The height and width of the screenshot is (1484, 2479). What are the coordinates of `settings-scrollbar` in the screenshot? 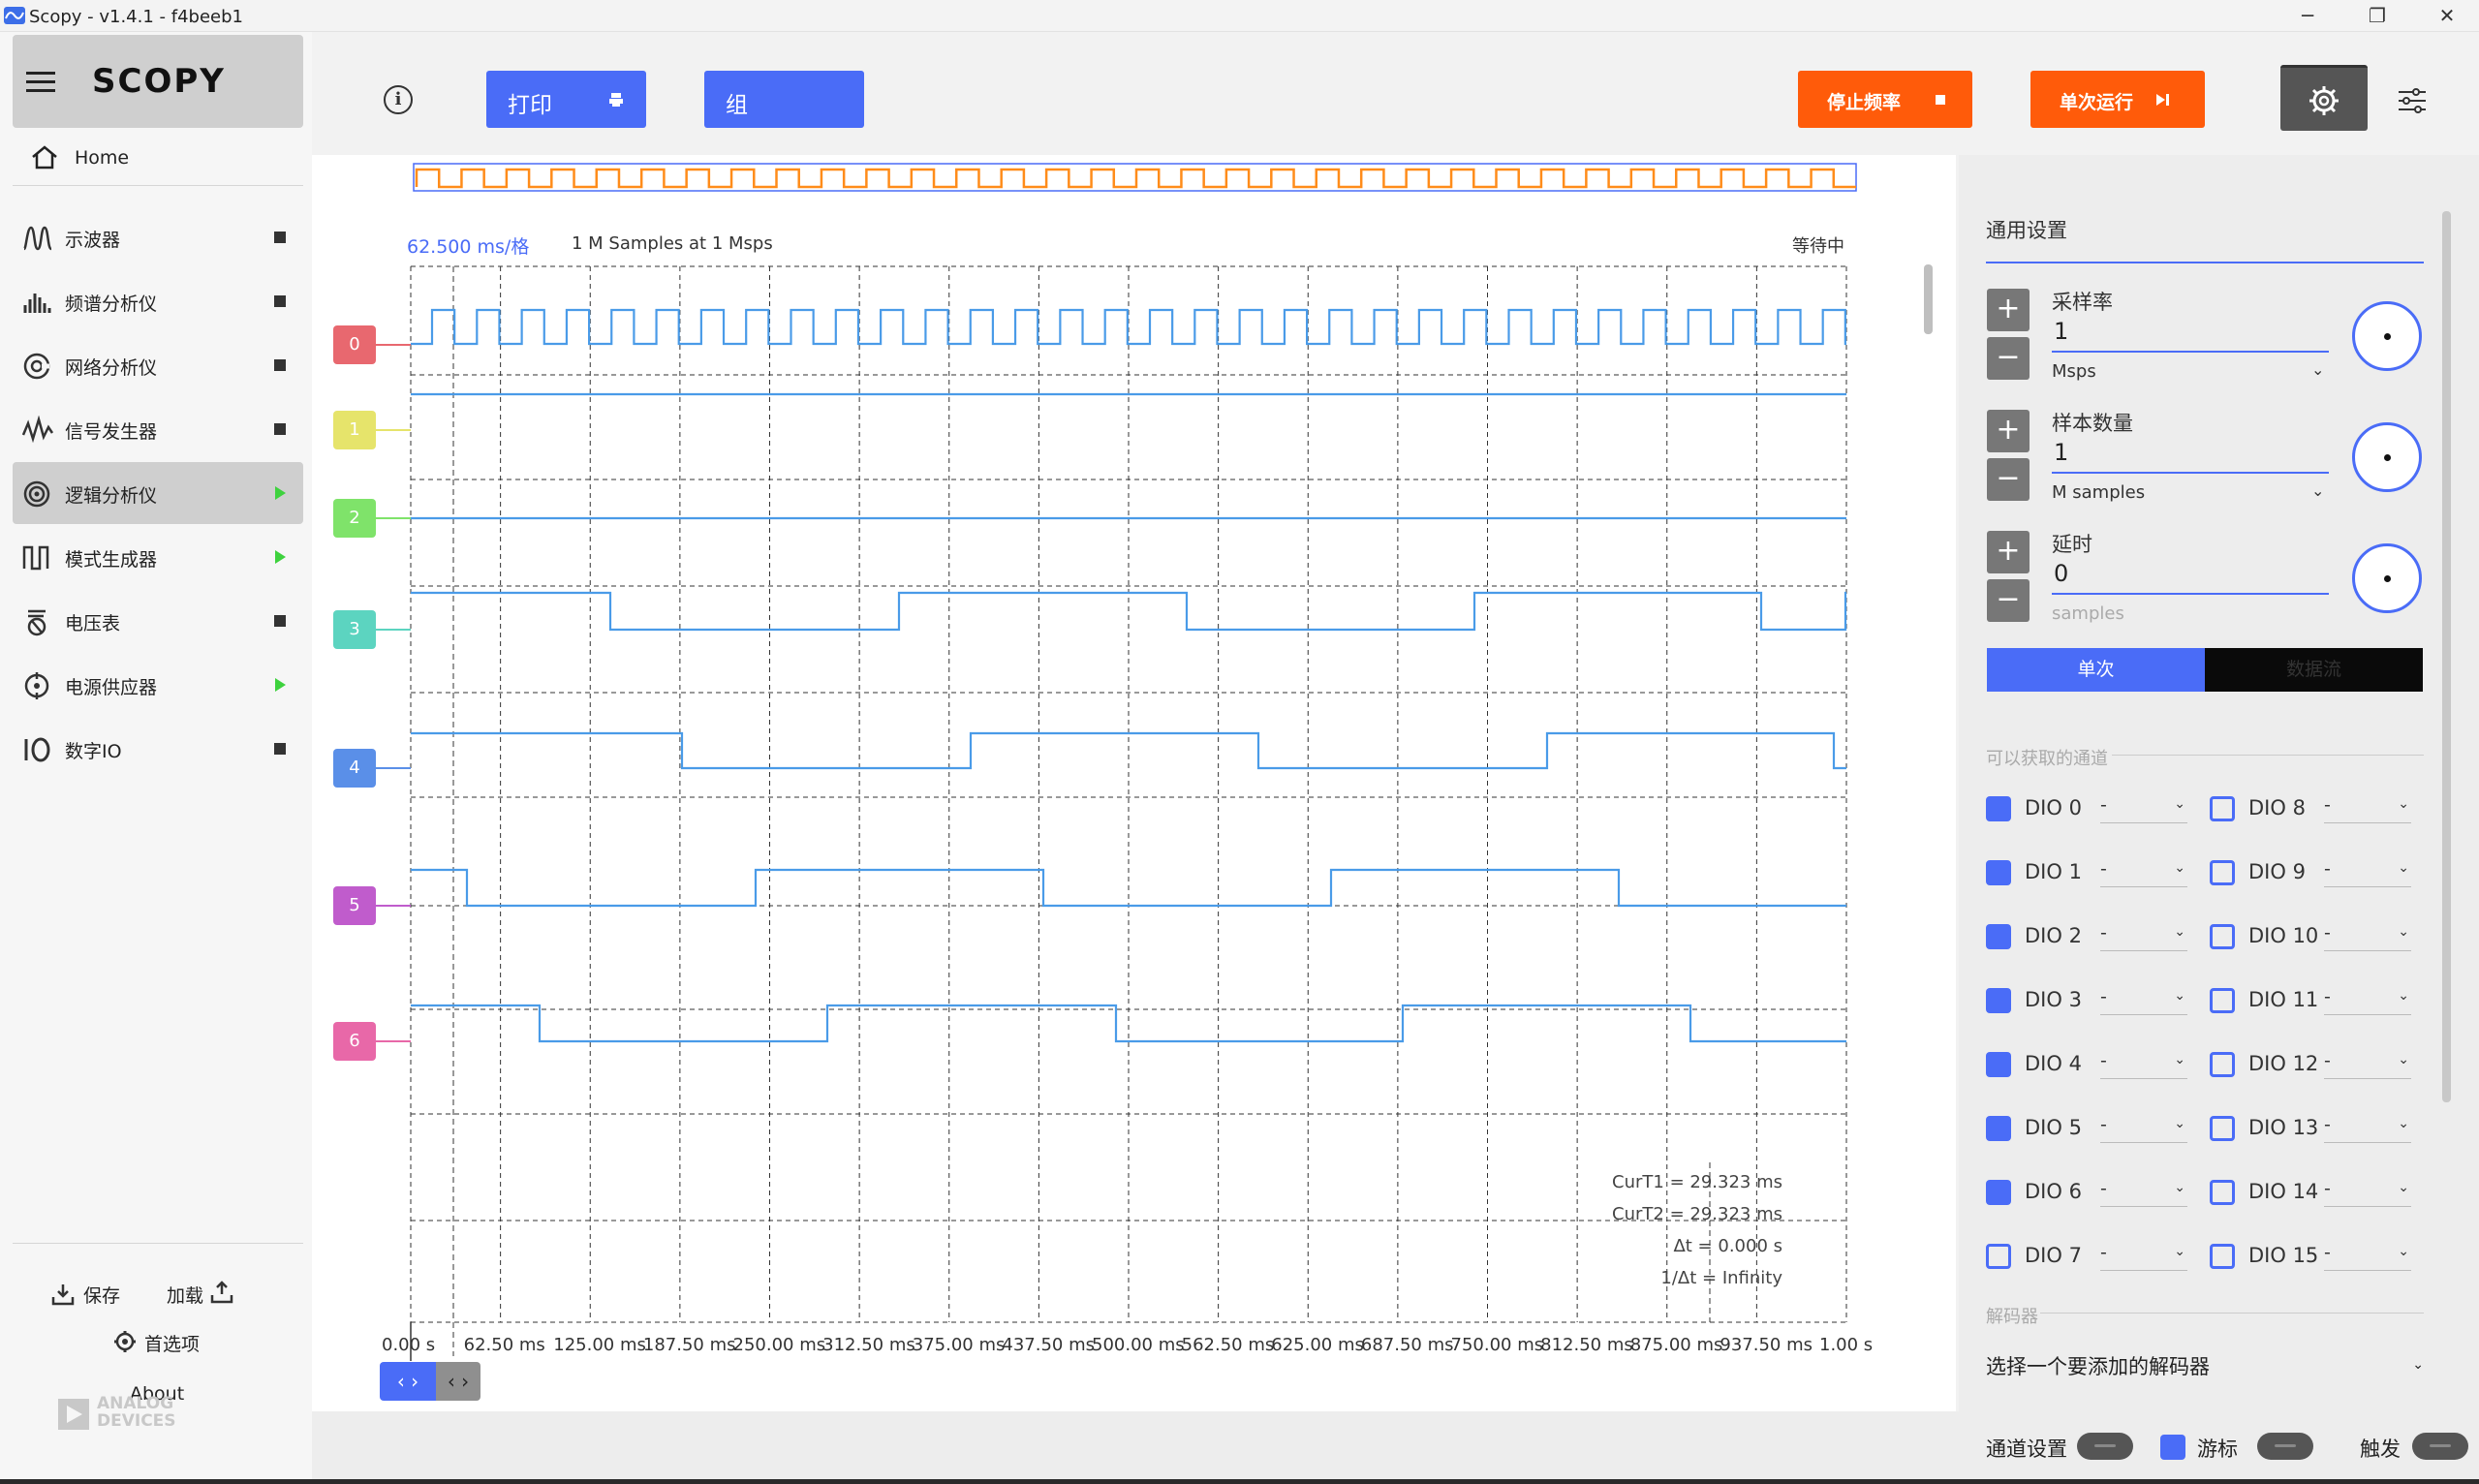 It's located at (2446, 656).